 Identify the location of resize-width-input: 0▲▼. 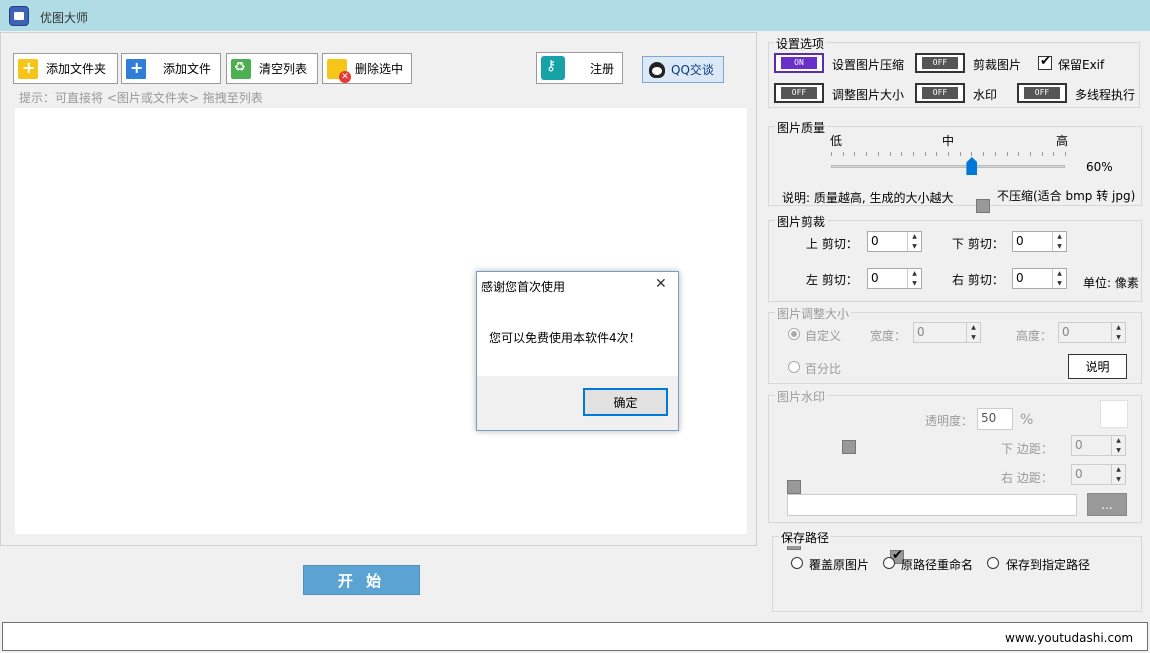
(947, 332).